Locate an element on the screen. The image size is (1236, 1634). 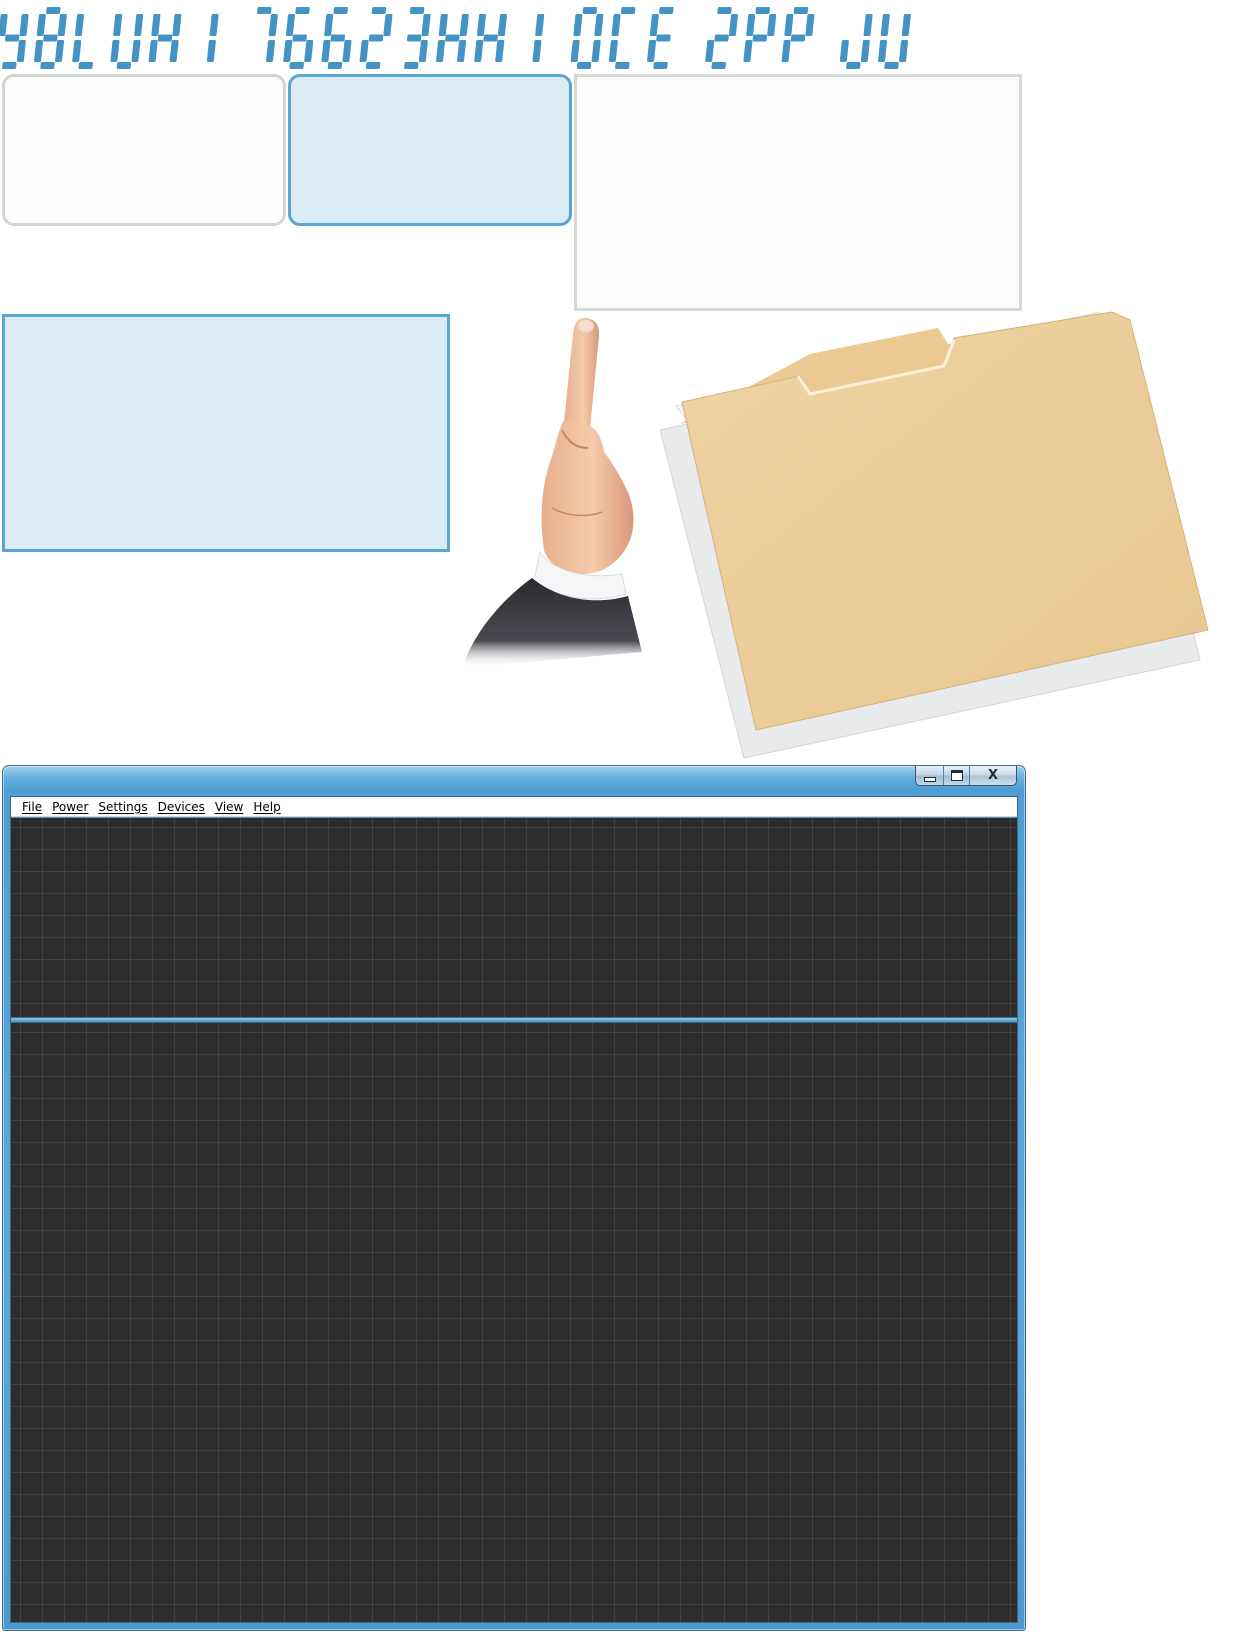
caption-buttons: X is located at coordinates (966, 776).